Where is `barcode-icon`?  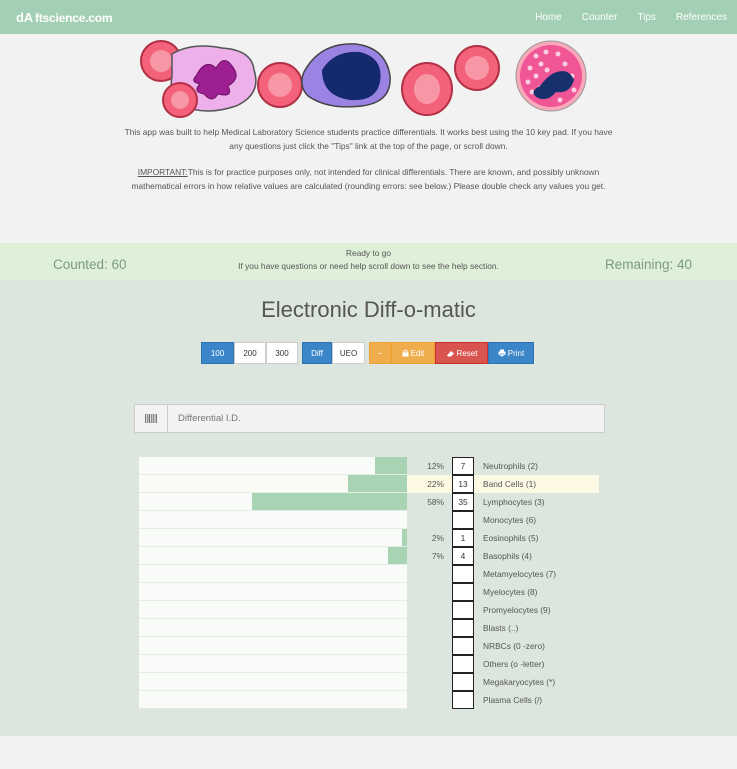 barcode-icon is located at coordinates (151, 418).